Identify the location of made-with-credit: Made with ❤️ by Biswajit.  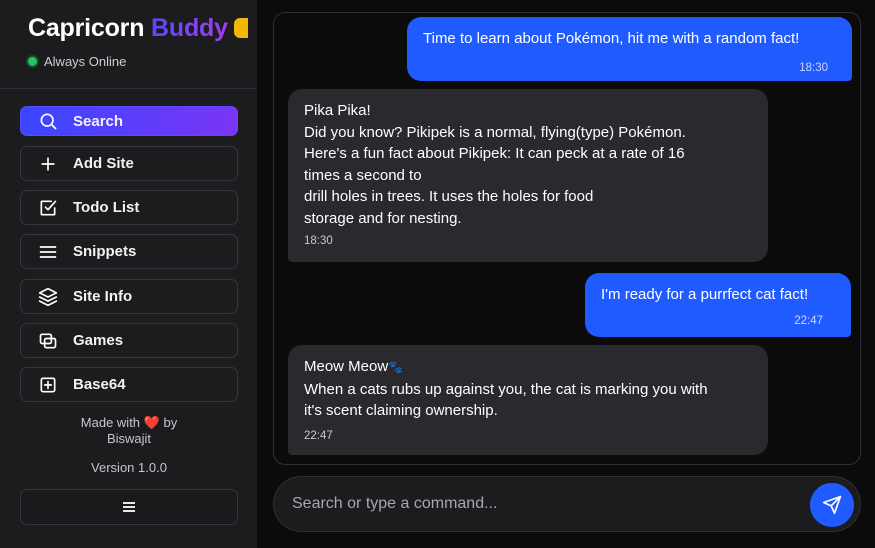
(129, 431).